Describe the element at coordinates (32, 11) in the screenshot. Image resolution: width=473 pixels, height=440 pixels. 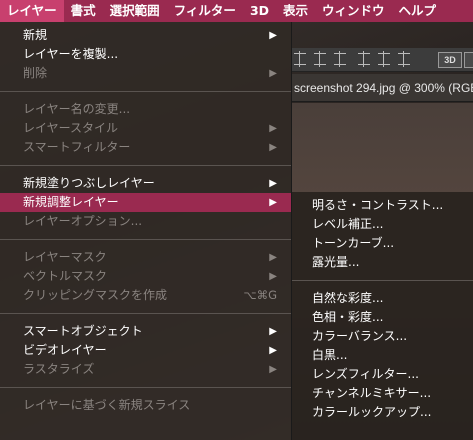
I see `menubar-layer: レイヤー` at that location.